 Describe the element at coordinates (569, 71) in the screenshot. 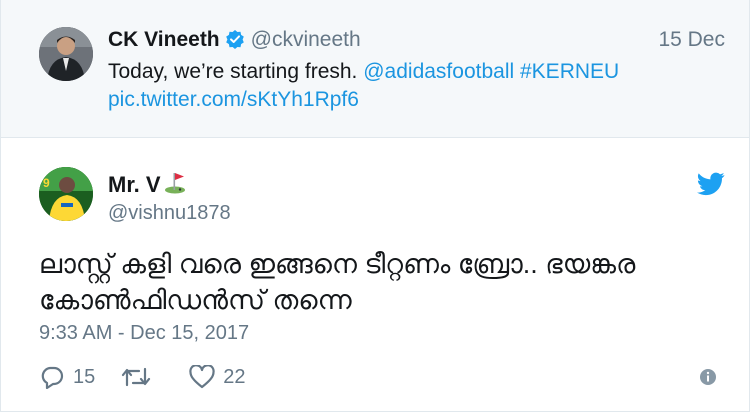

I see `hashtag-link: #KERNEU` at that location.